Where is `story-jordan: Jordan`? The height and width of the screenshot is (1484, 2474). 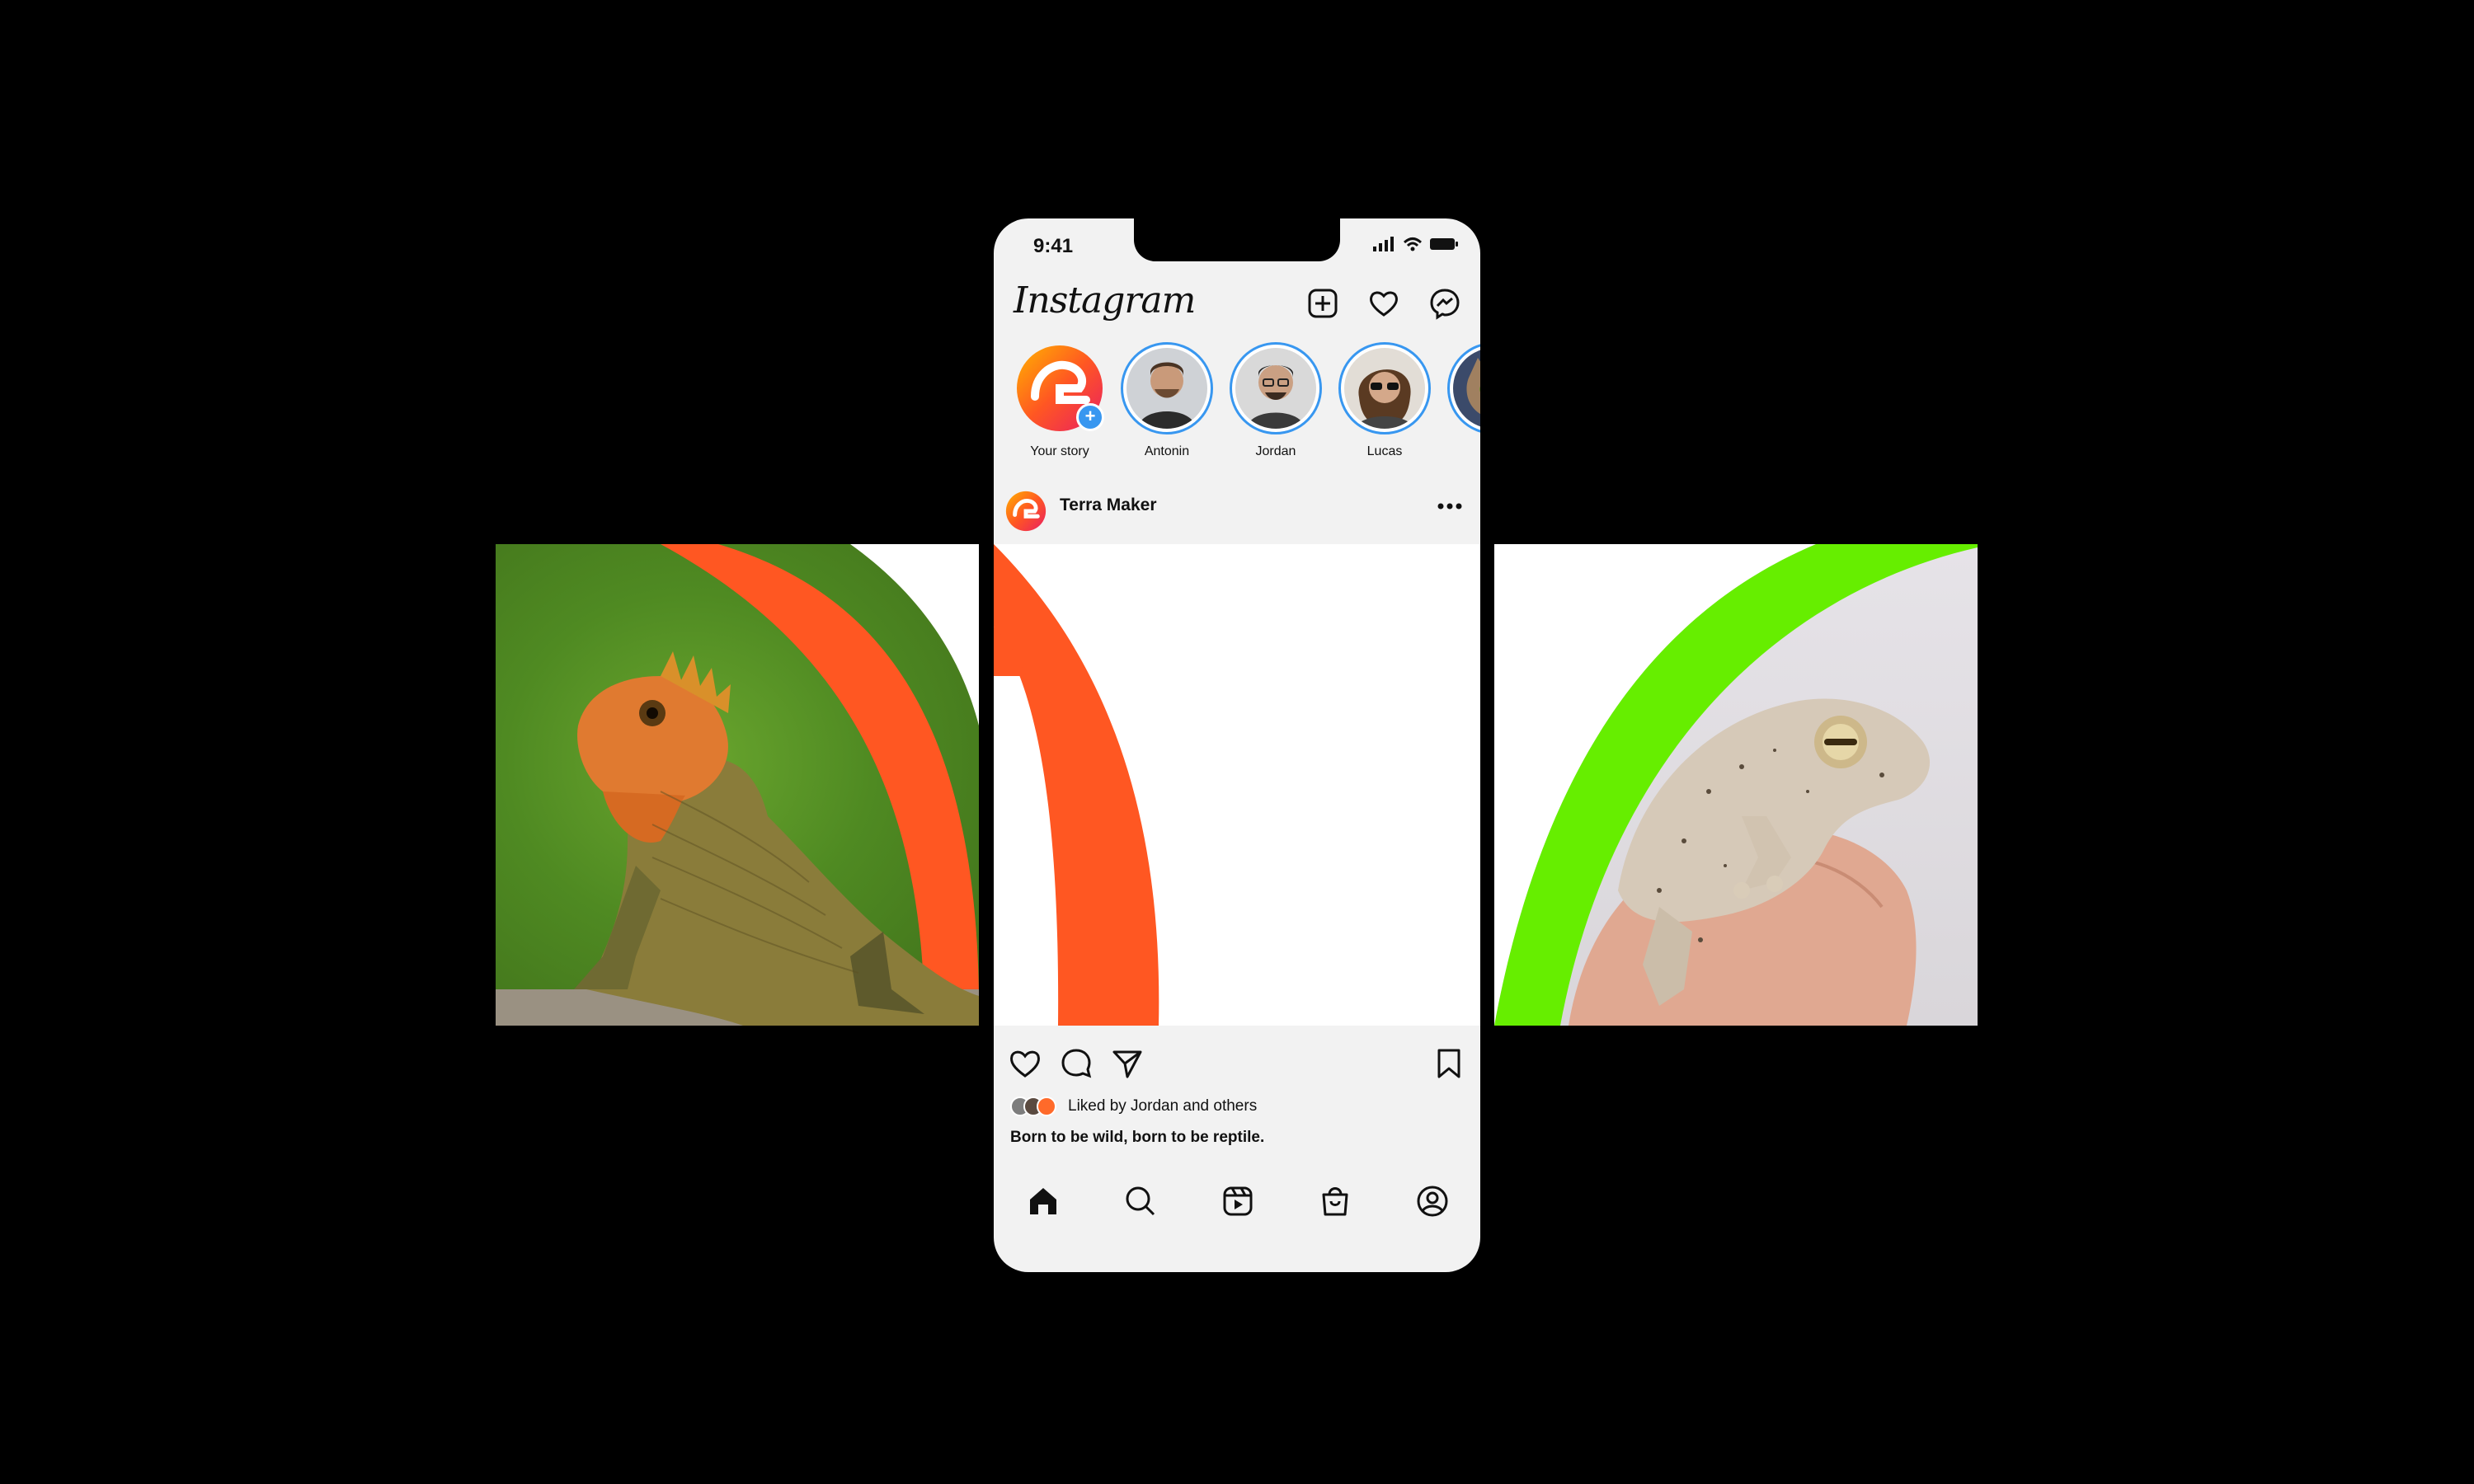
story-jordan: Jordan is located at coordinates (1275, 400).